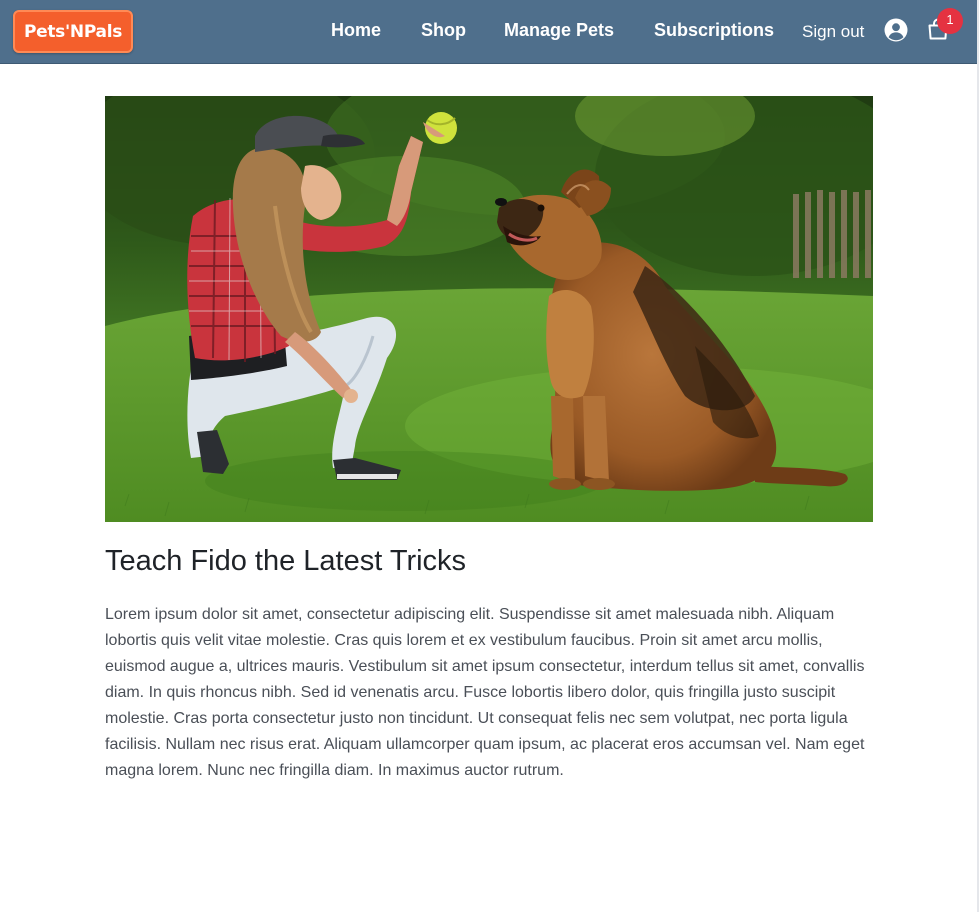 The width and height of the screenshot is (979, 912). I want to click on brand-logo: Pets'NPals, so click(73, 31).